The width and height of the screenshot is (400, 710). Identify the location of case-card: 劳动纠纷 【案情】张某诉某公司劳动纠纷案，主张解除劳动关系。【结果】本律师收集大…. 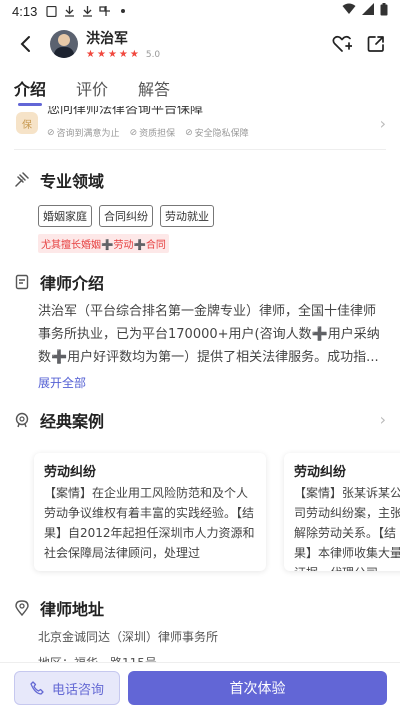
(342, 512).